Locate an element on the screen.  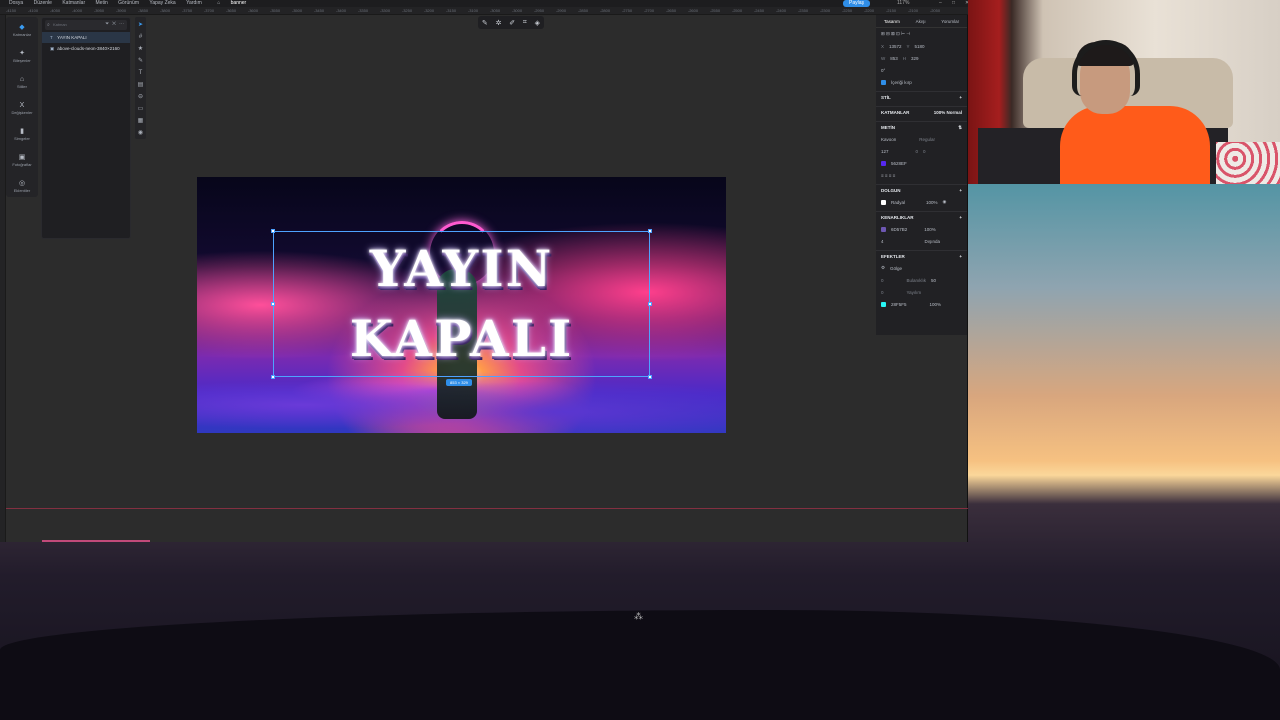
h-field: 329 is located at coordinates (915, 58).